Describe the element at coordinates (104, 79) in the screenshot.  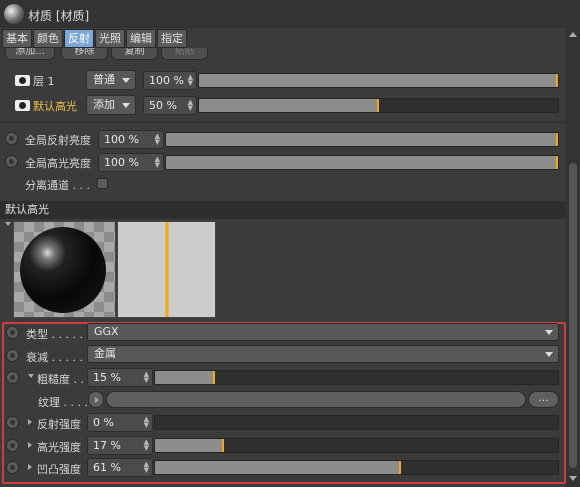
I see `layer-mode-value: 普通` at that location.